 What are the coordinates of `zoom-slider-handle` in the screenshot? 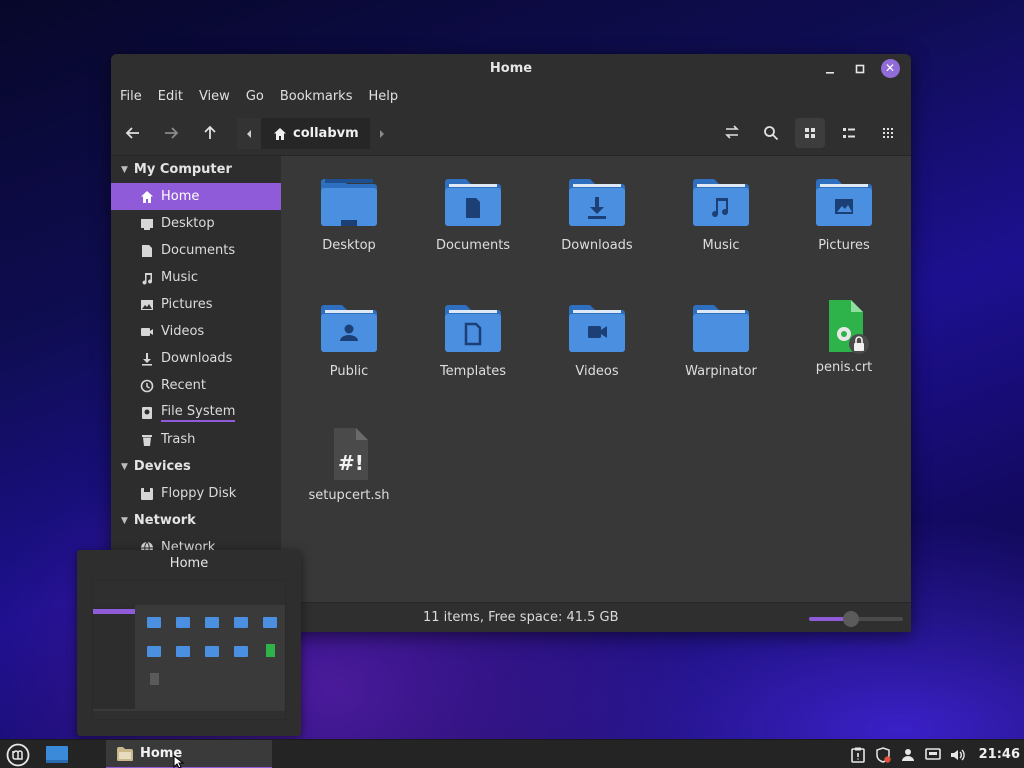 It's located at (851, 619).